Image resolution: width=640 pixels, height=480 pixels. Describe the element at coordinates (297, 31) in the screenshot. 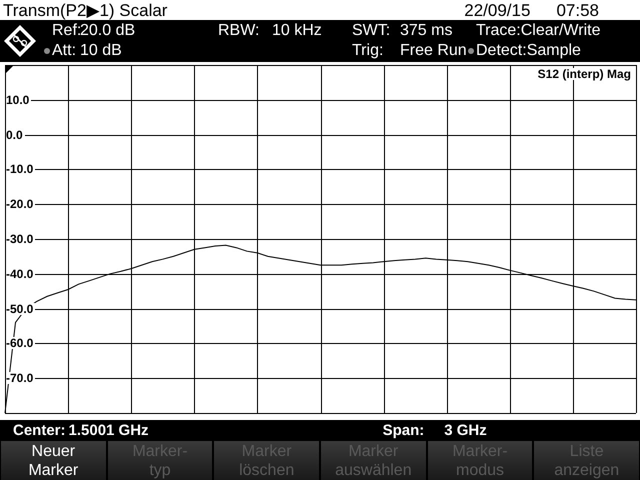

I see `setting-value: 10 kHz` at that location.